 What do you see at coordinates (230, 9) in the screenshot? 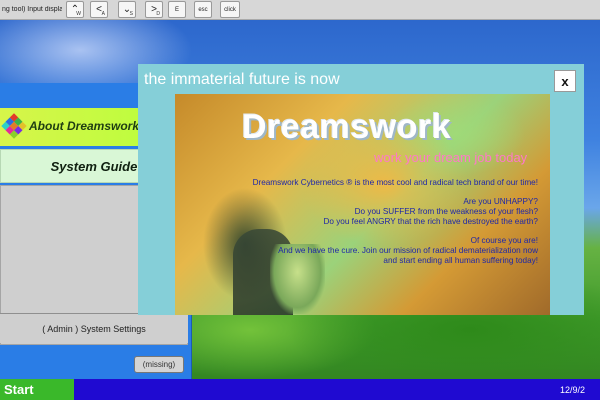
I see `click-button: click` at bounding box center [230, 9].